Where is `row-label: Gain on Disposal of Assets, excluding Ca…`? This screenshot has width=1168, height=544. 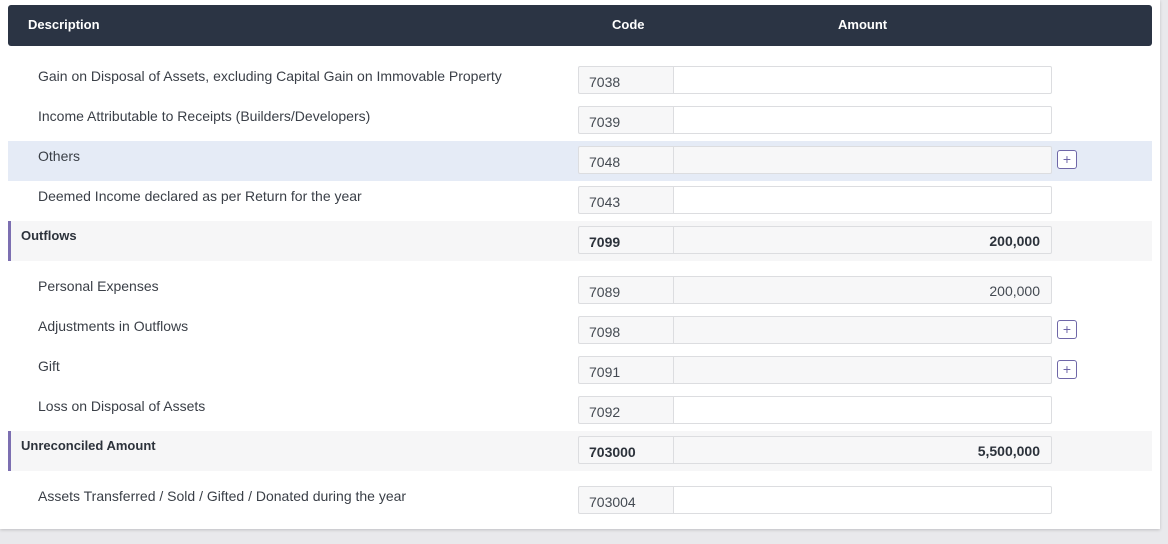
row-label: Gain on Disposal of Assets, excluding Ca… is located at coordinates (270, 76).